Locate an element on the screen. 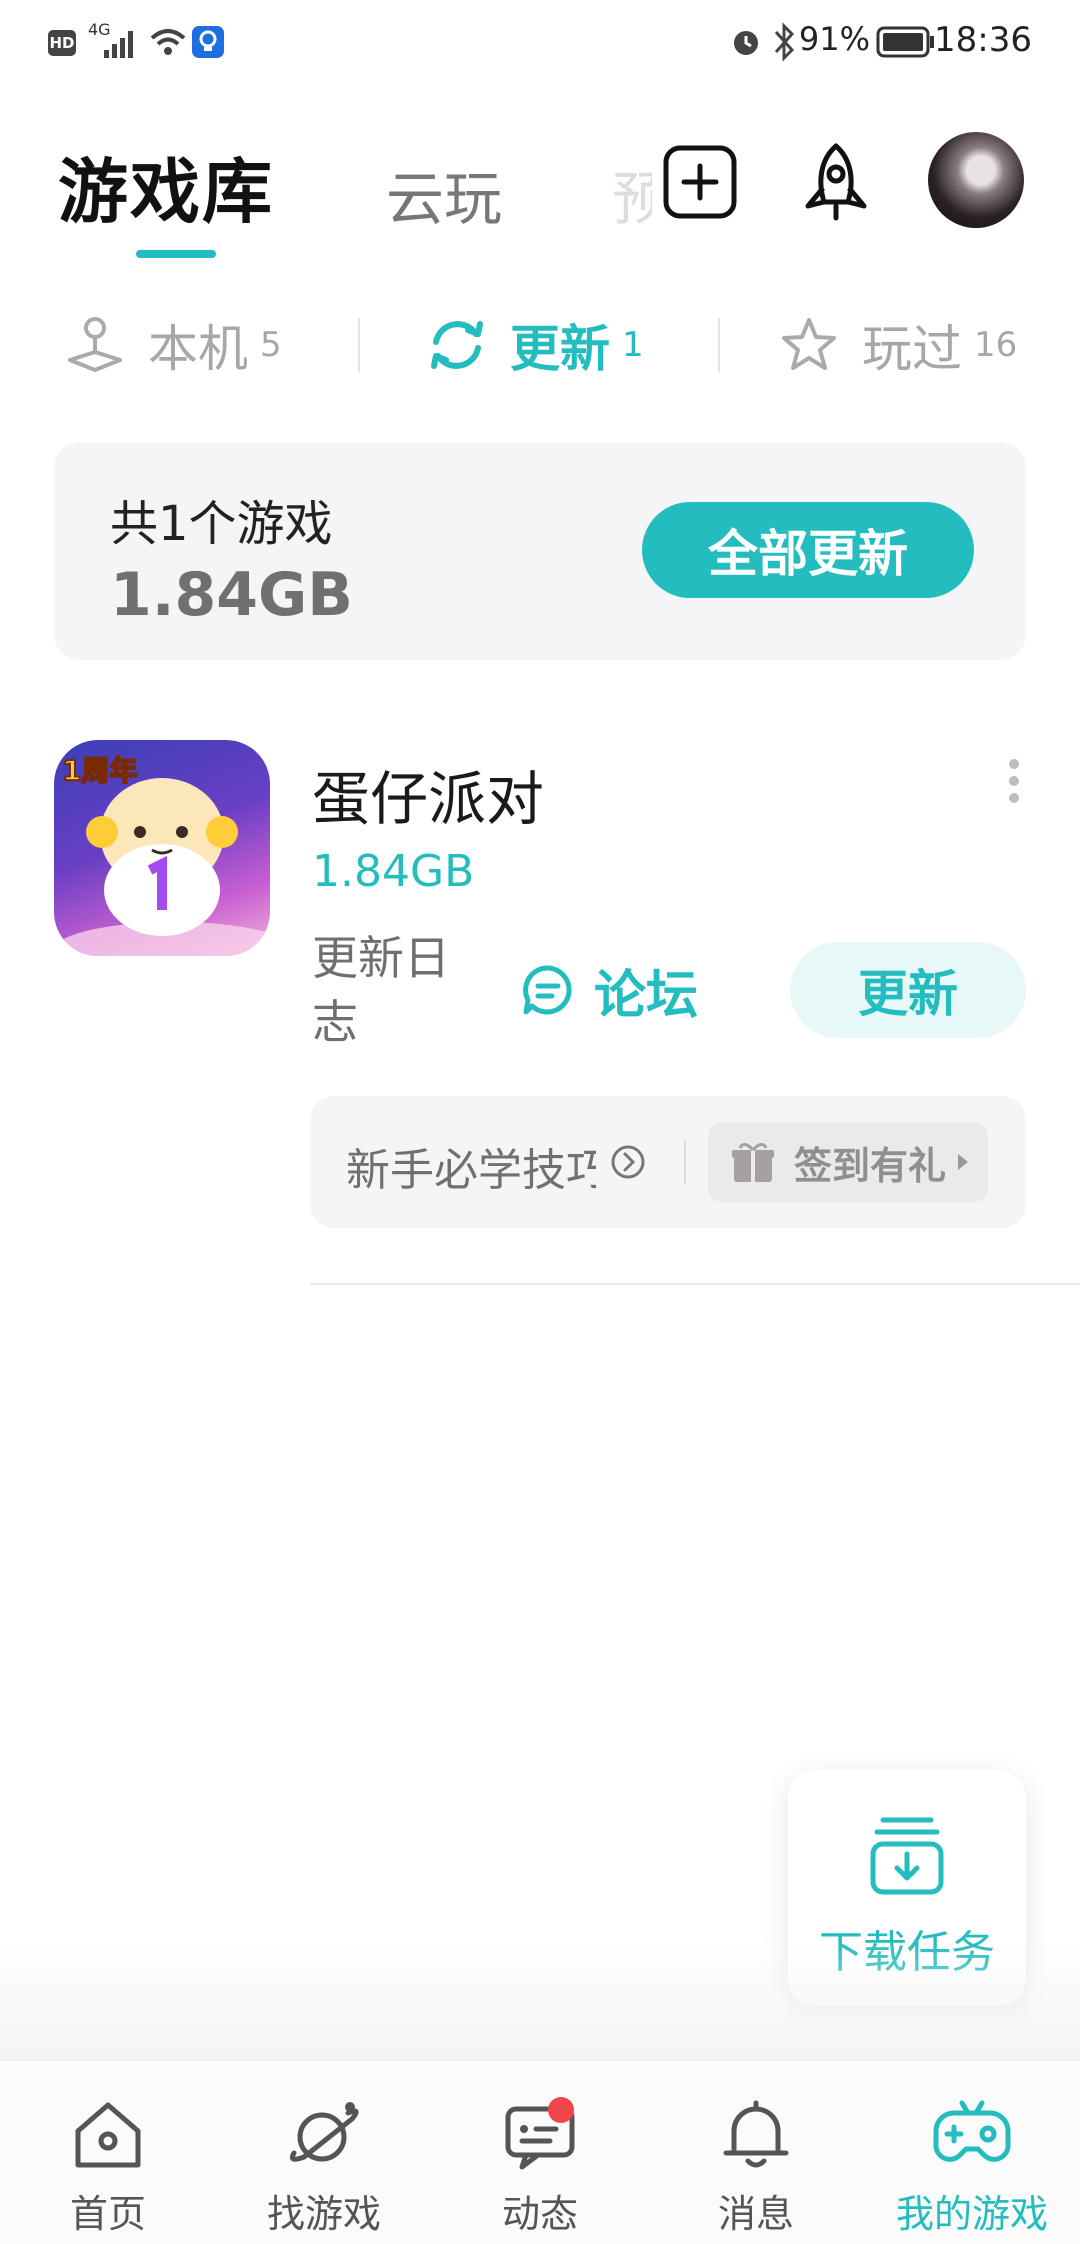 Image resolution: width=1080 pixels, height=2244 pixels. bluetooth-icon is located at coordinates (784, 42).